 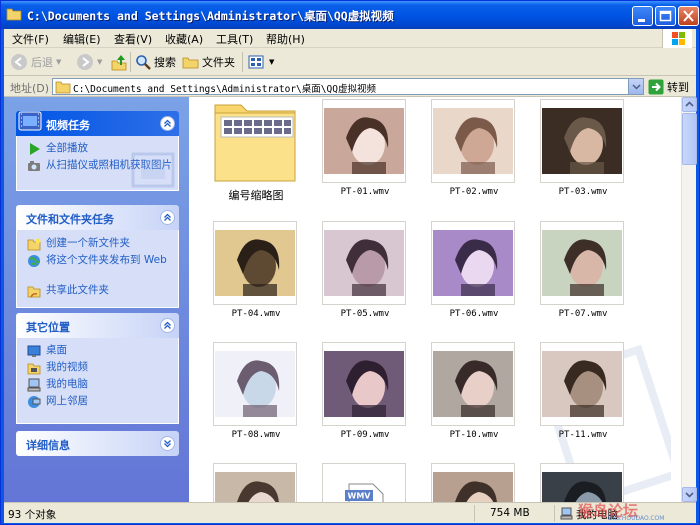 I want to click on go-arrow-icon, so click(x=656, y=86).